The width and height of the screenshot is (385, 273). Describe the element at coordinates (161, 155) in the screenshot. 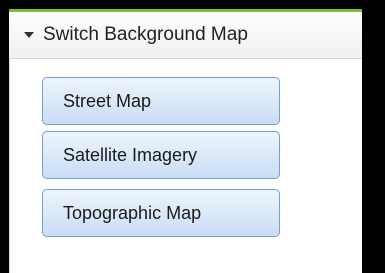

I see `satellite-imagery-button: Satellite Imagery` at that location.